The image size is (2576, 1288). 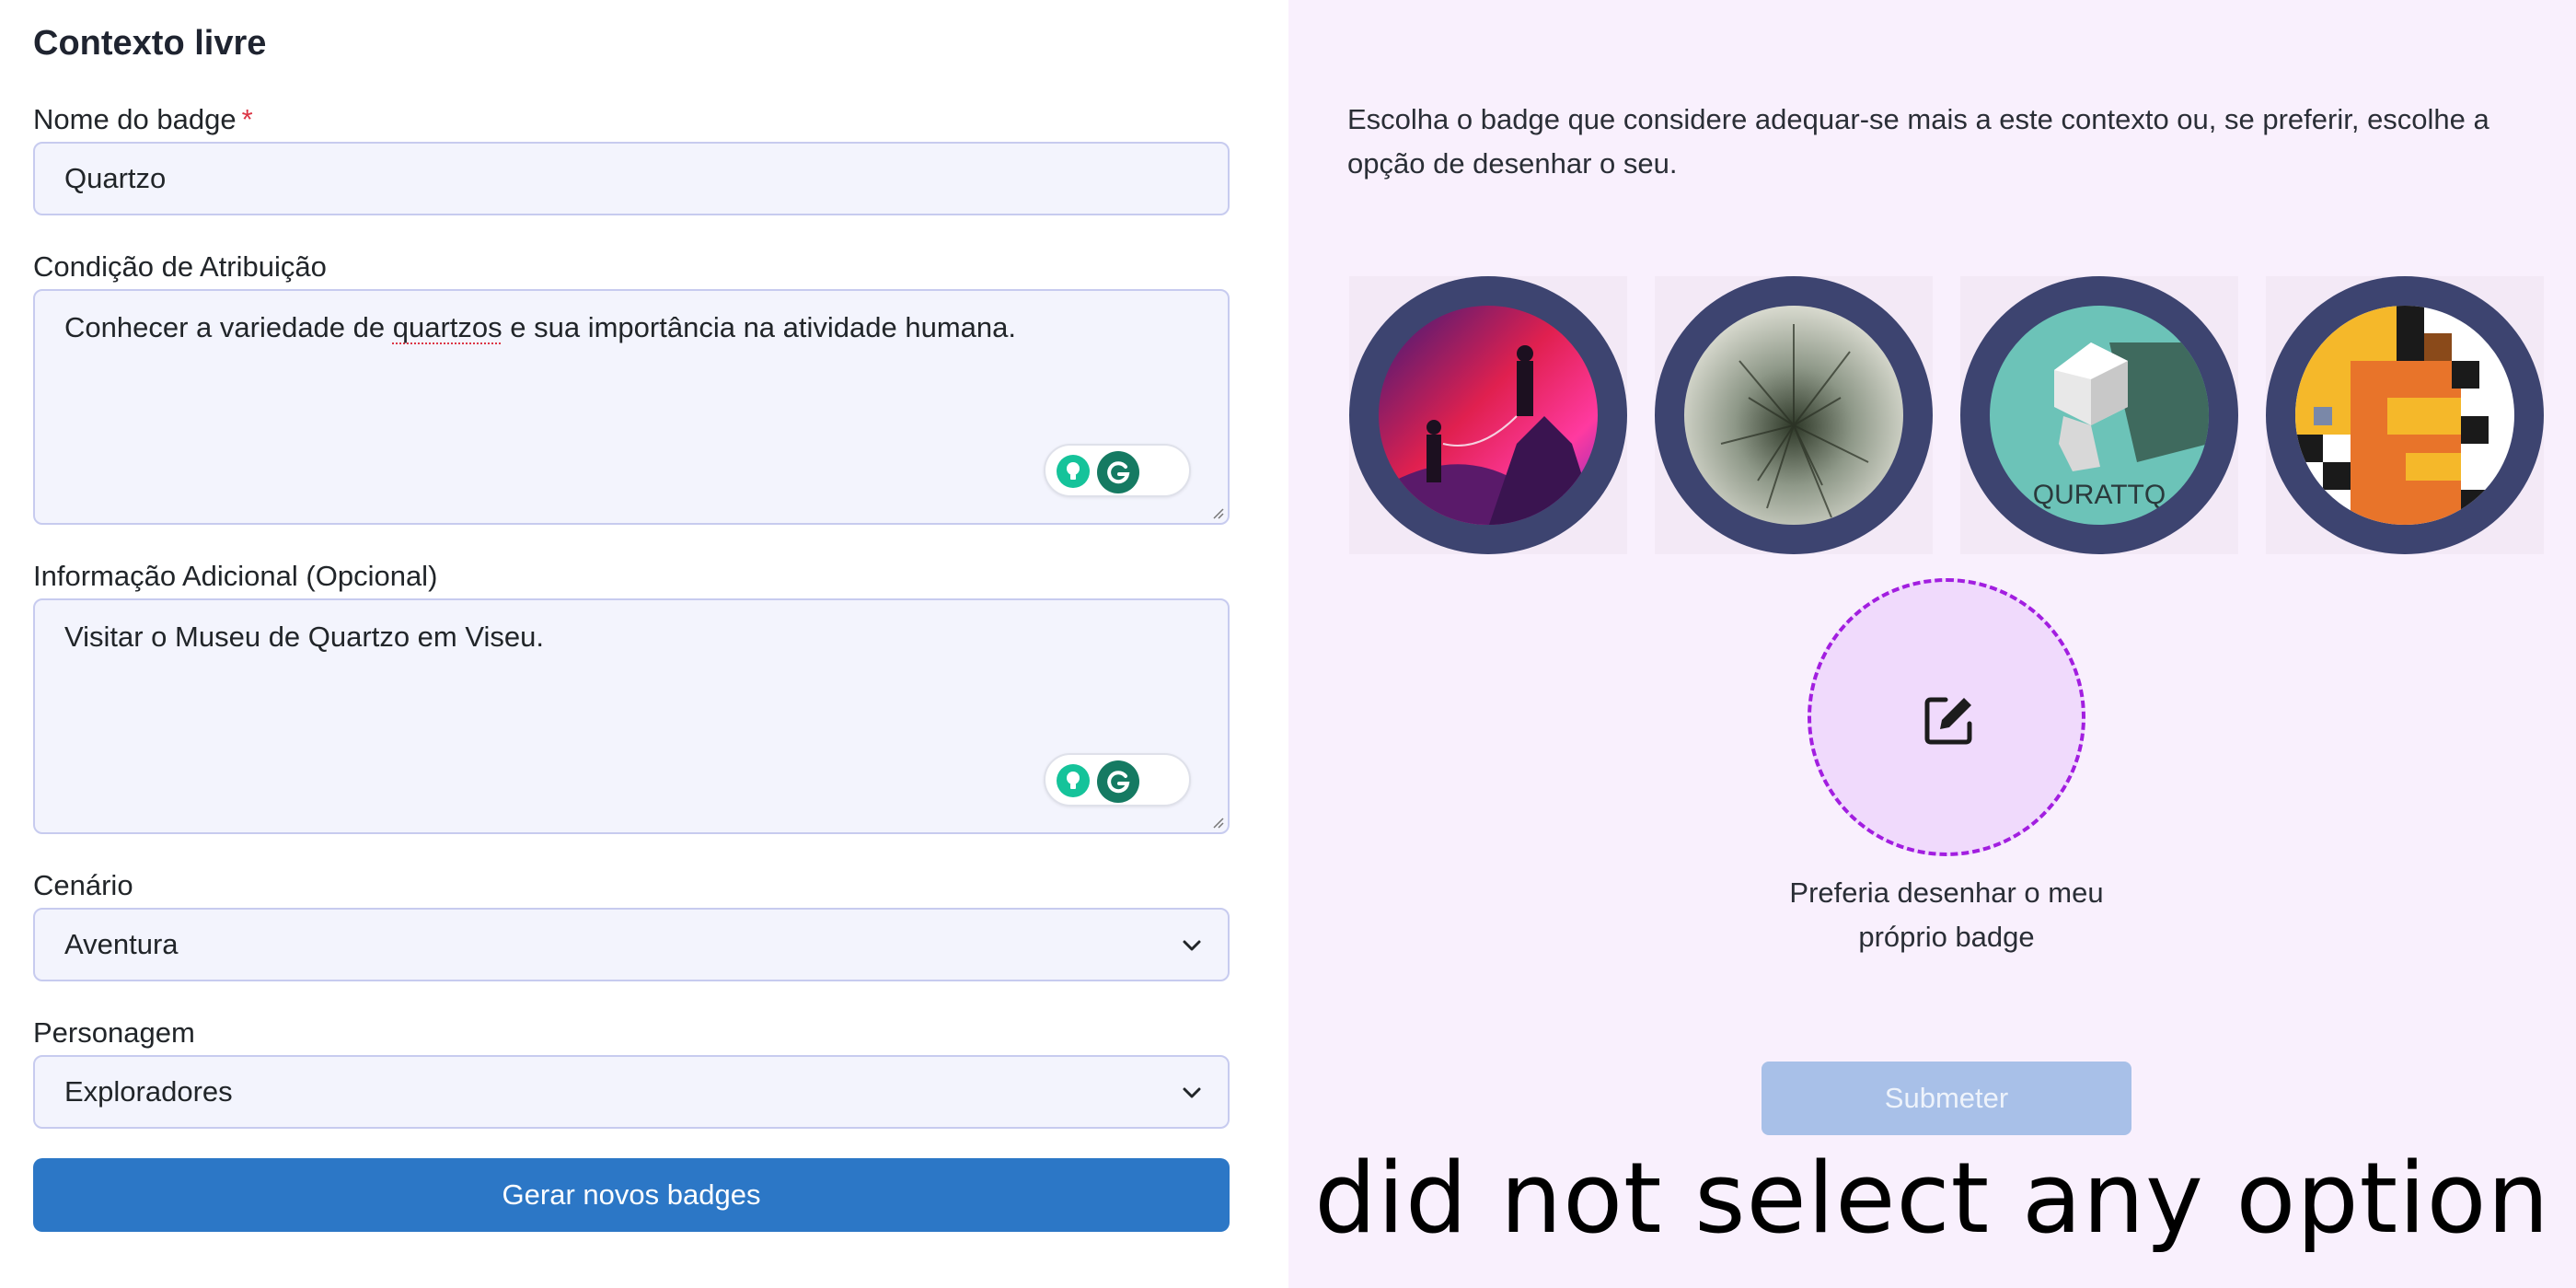 I want to click on form-title: Contexto livre, so click(x=150, y=43).